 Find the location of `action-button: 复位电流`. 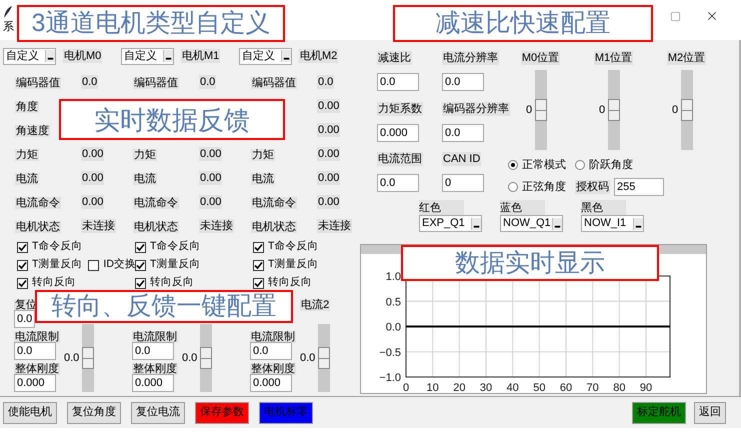

action-button: 复位电流 is located at coordinates (158, 413).